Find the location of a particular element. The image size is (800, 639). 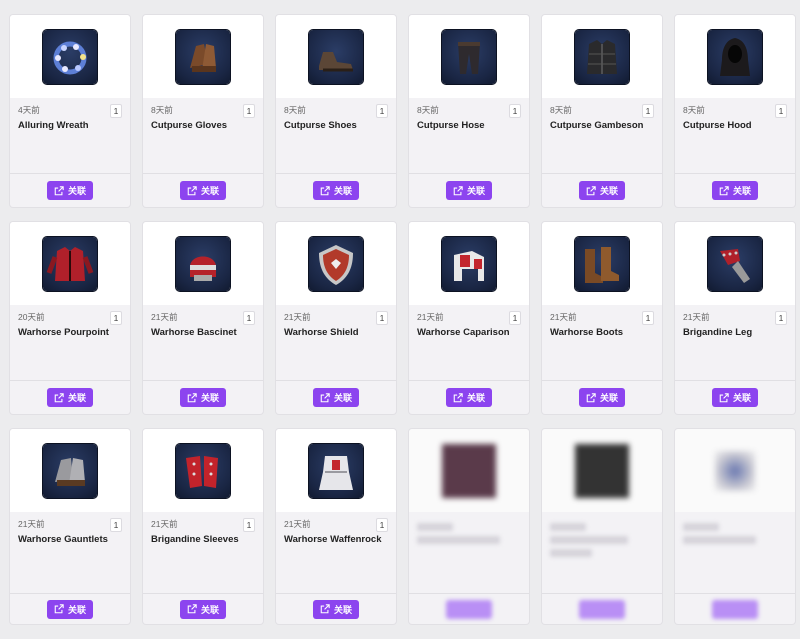

item-meta: 8天前 1 Cutpurse Shoes is located at coordinates (336, 136).